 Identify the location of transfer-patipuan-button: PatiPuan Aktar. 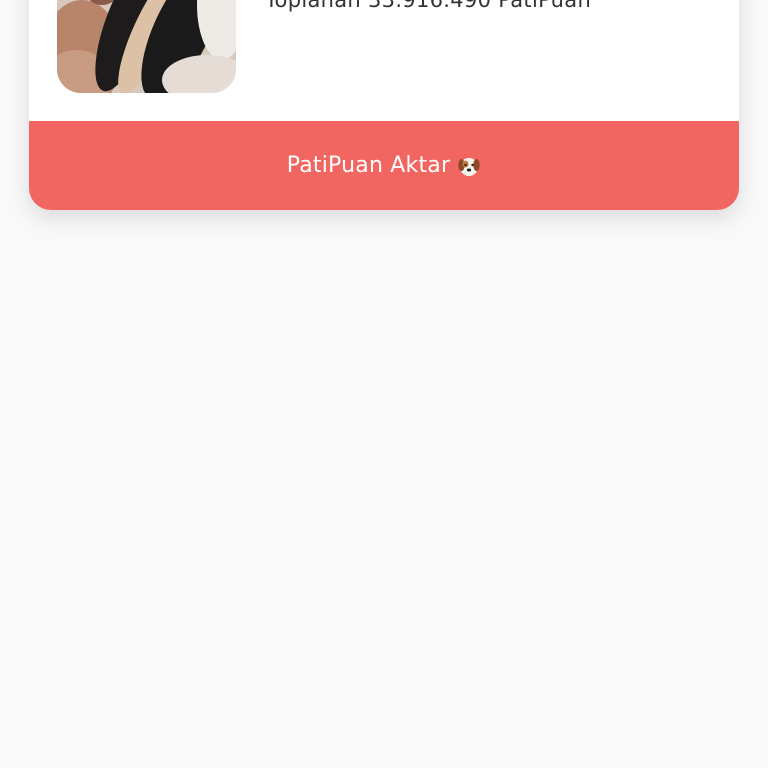
(384, 165).